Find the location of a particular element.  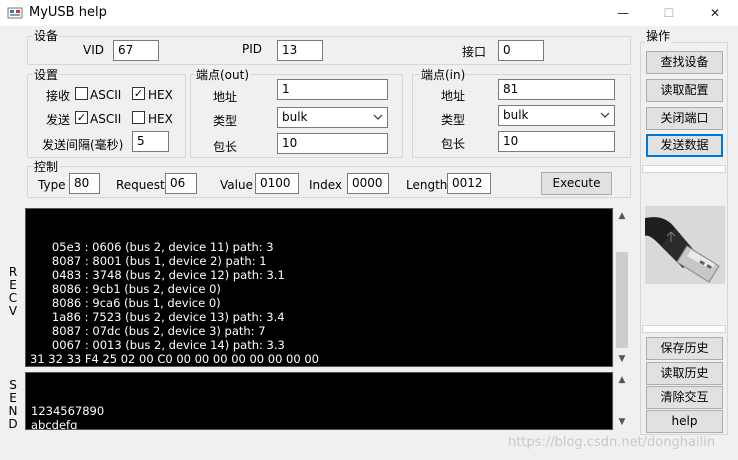

recv-line: 05e3 : 0606 (bus 2, device 11) path: 3 is located at coordinates (152, 247).